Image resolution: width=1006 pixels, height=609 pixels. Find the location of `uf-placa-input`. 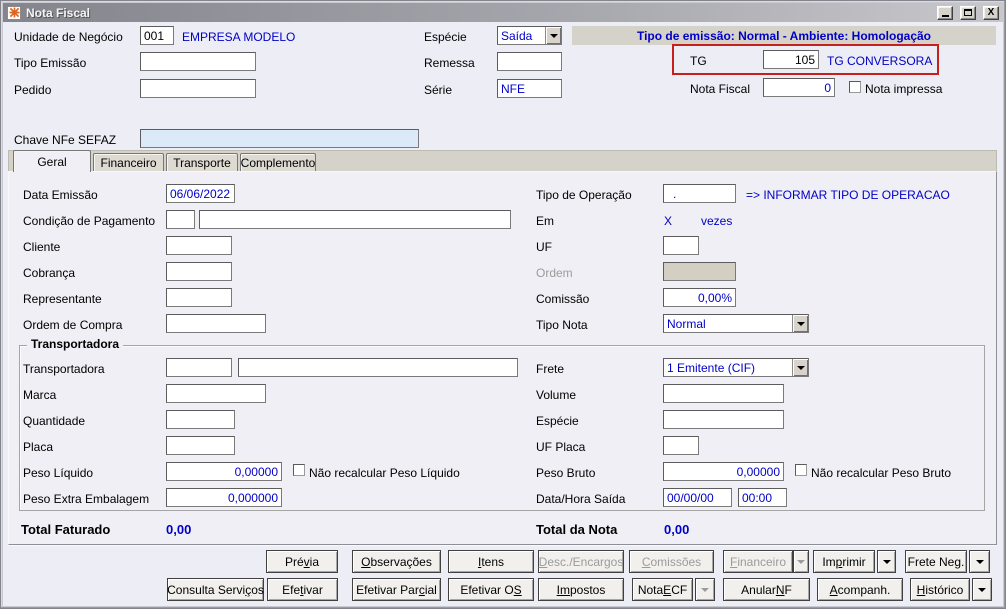

uf-placa-input is located at coordinates (681, 445).